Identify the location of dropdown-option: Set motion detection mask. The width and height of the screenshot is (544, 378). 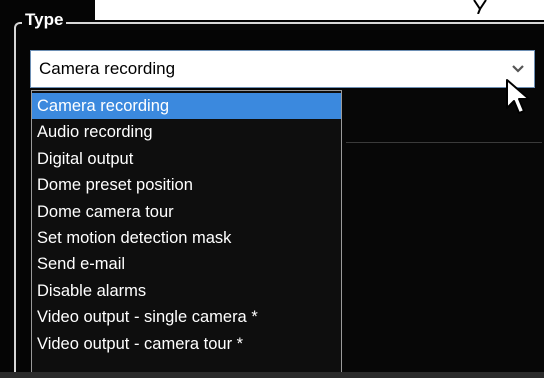
(186, 238).